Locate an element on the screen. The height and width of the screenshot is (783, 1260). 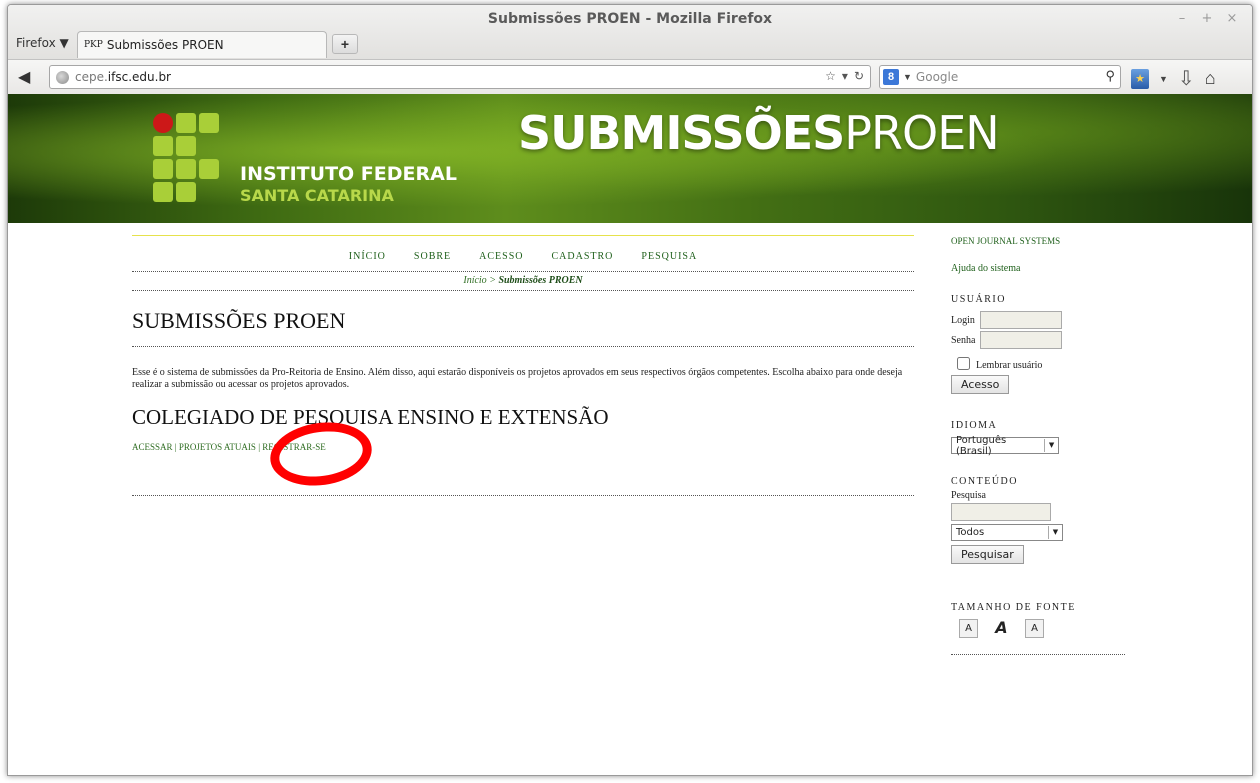
password-label: Senha is located at coordinates (963, 340).